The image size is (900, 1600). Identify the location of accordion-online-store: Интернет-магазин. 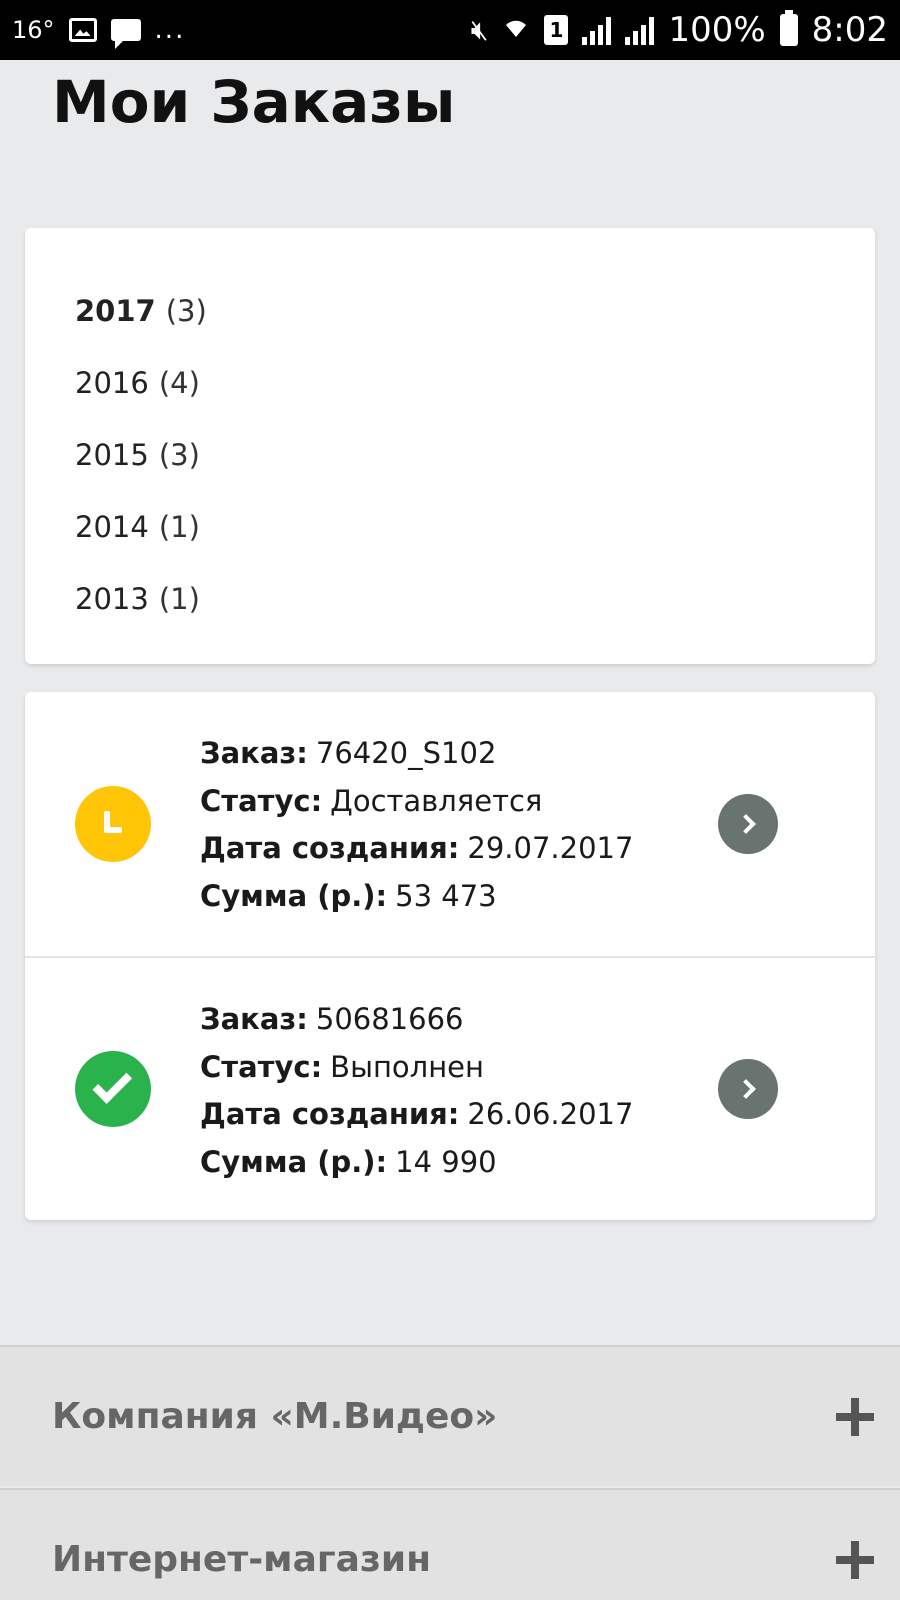
(450, 1544).